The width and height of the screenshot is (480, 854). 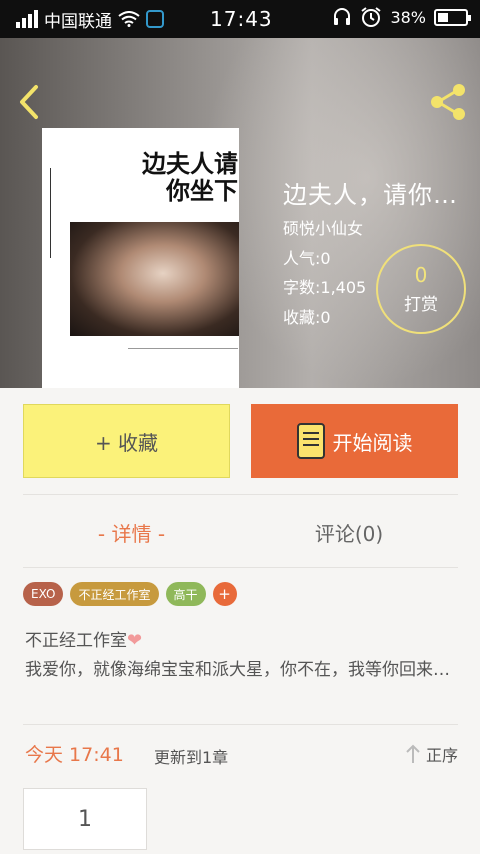 What do you see at coordinates (408, 17) in the screenshot?
I see `battery-percent: 38%` at bounding box center [408, 17].